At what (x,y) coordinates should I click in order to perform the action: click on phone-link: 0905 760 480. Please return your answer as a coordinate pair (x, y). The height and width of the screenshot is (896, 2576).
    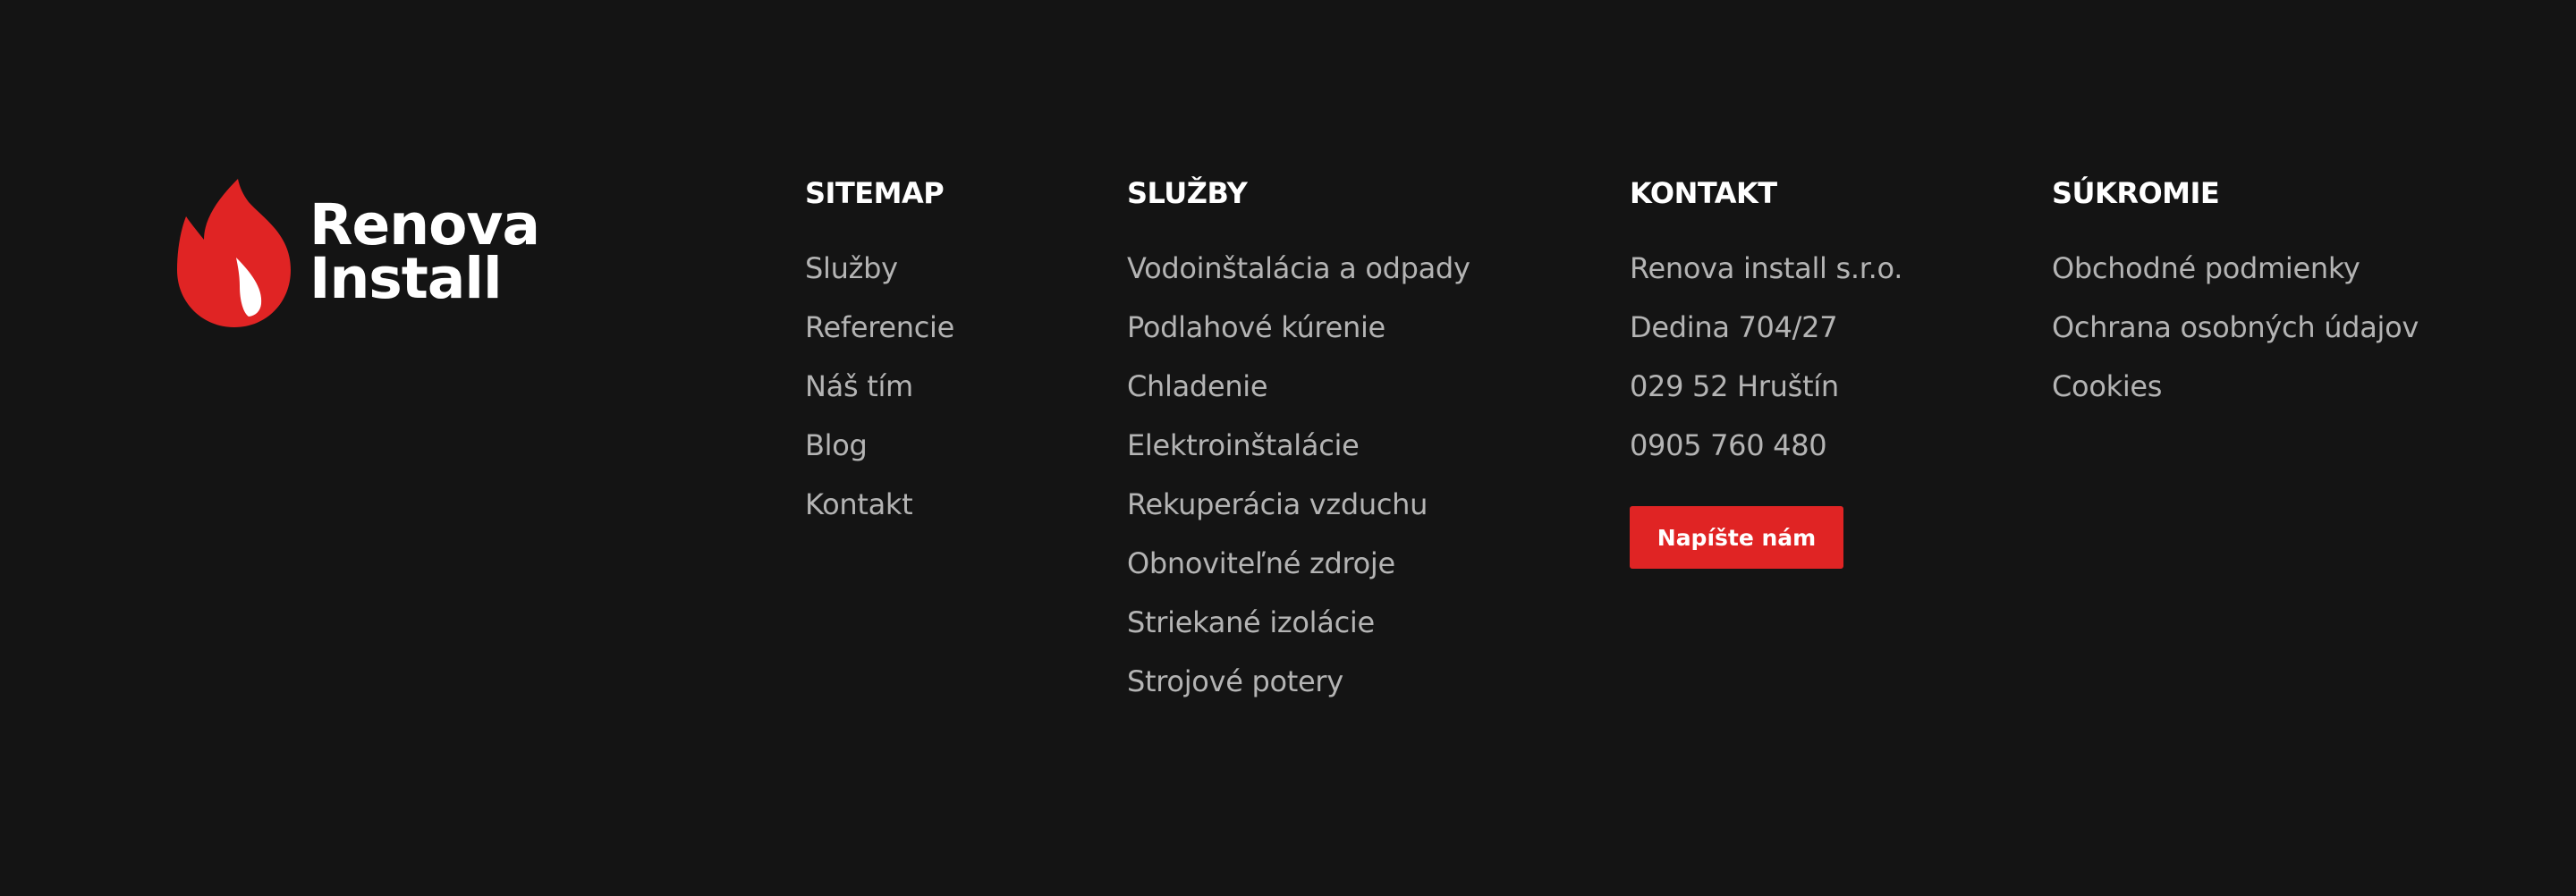
    Looking at the image, I should click on (1728, 445).